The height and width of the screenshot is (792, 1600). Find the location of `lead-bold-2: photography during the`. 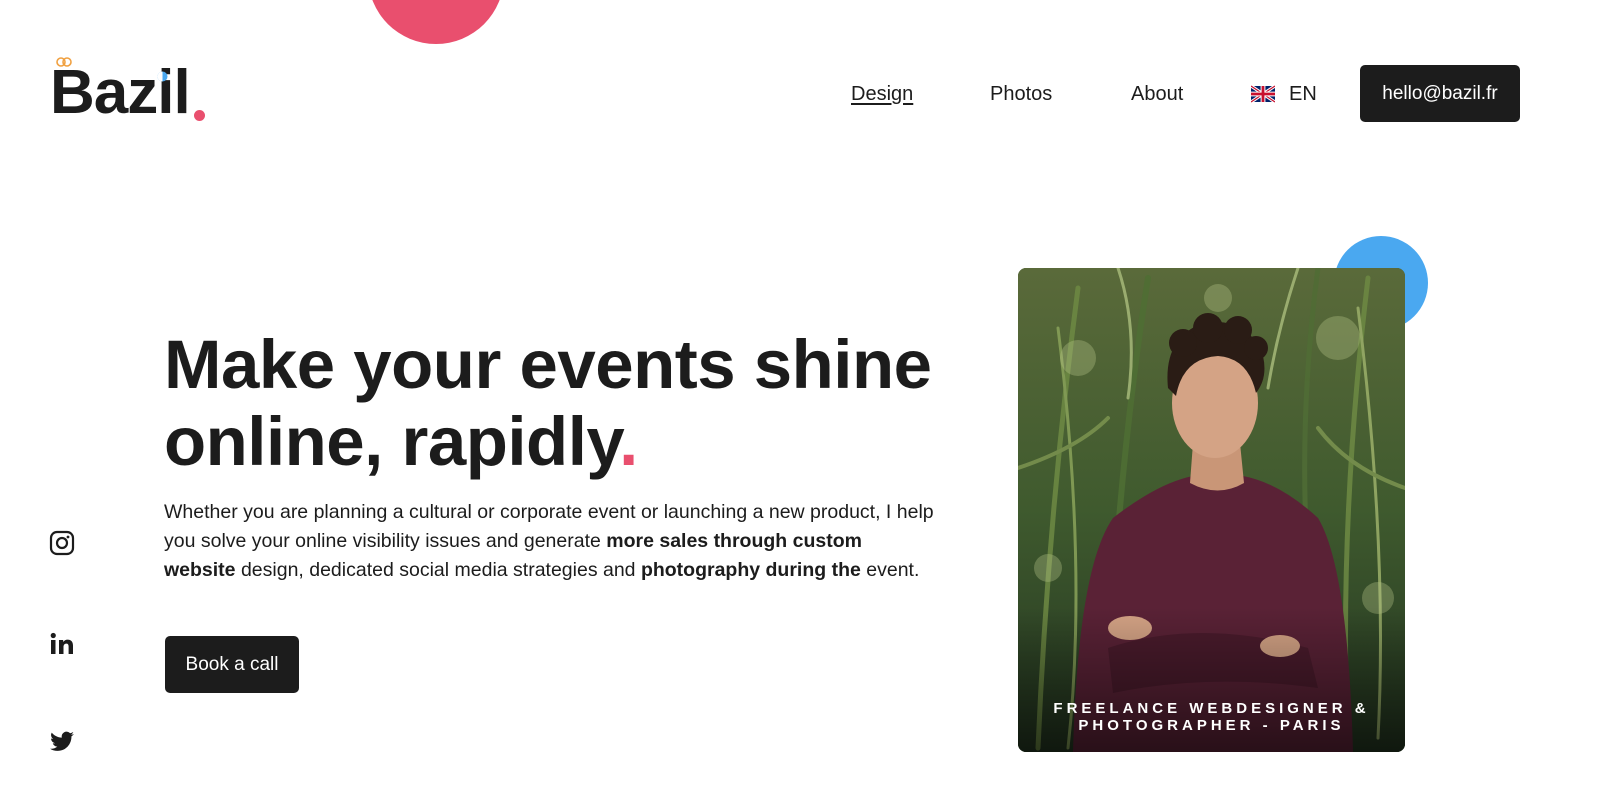

lead-bold-2: photography during the is located at coordinates (750, 570).